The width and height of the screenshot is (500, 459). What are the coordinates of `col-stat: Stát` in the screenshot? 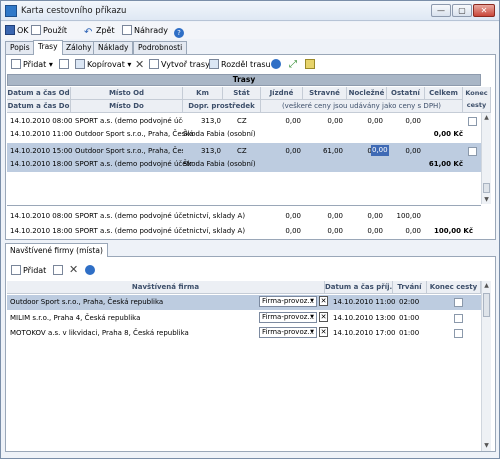 It's located at (242, 93).